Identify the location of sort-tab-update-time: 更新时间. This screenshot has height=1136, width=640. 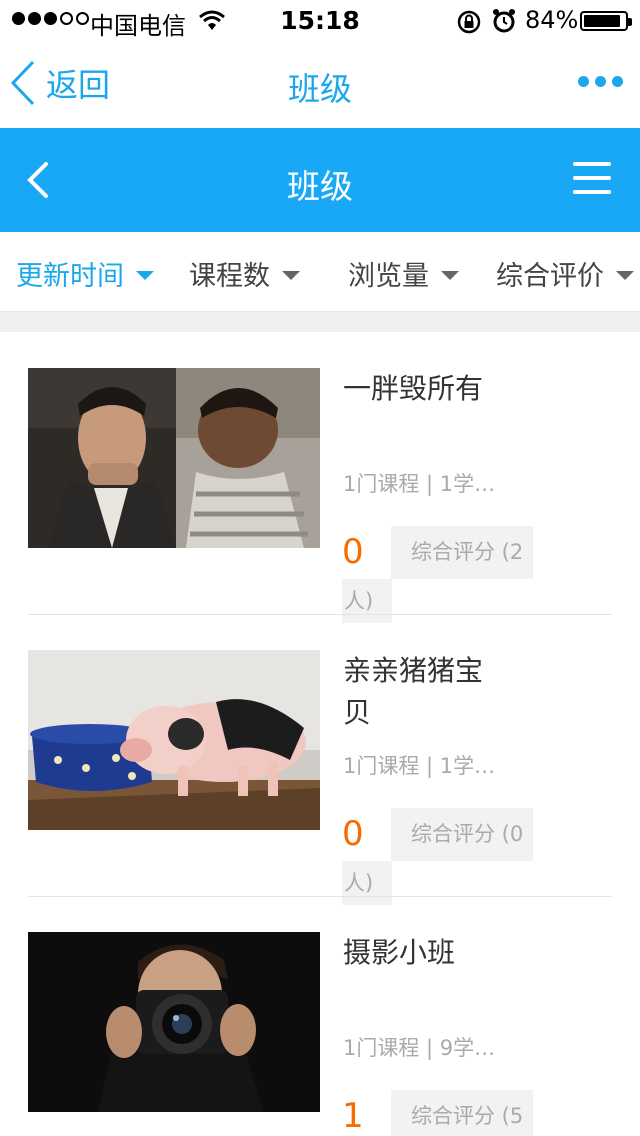
(85, 273).